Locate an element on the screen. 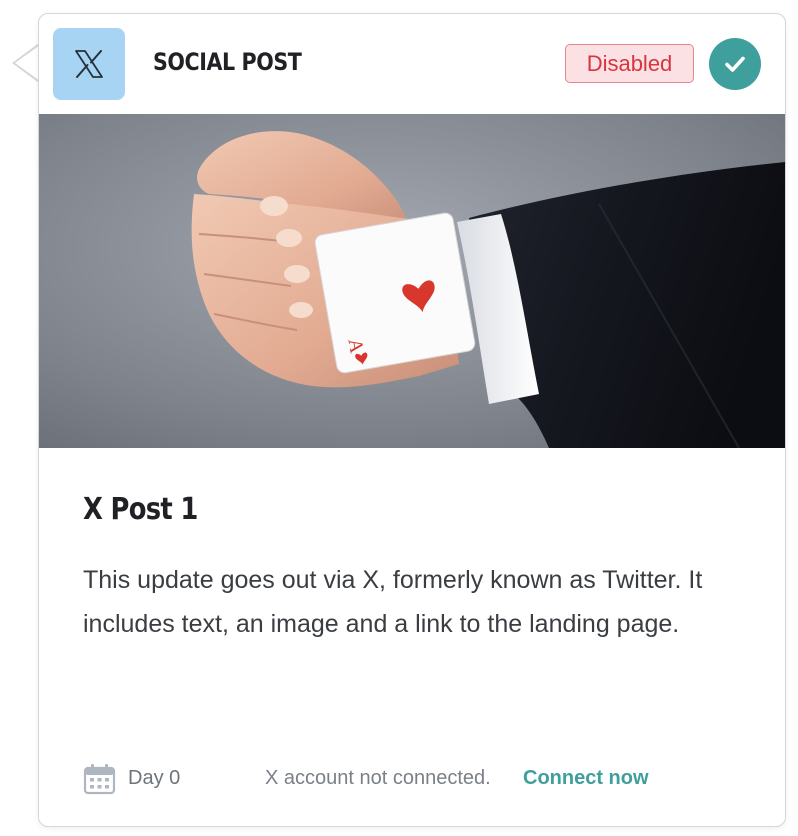  calendar-icon is located at coordinates (99, 779).